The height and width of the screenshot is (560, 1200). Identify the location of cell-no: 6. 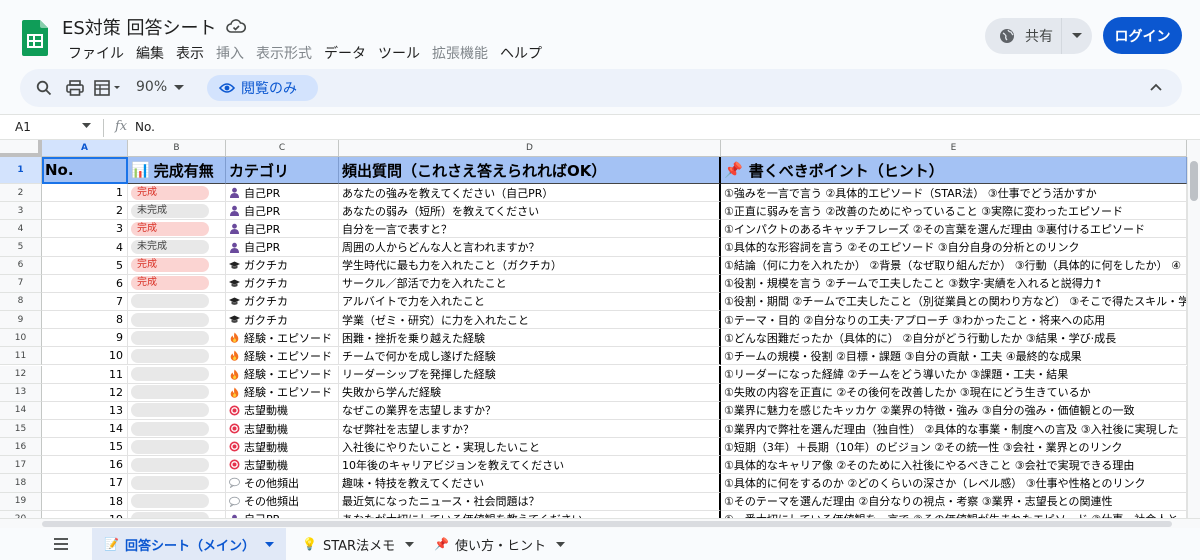
(85, 283).